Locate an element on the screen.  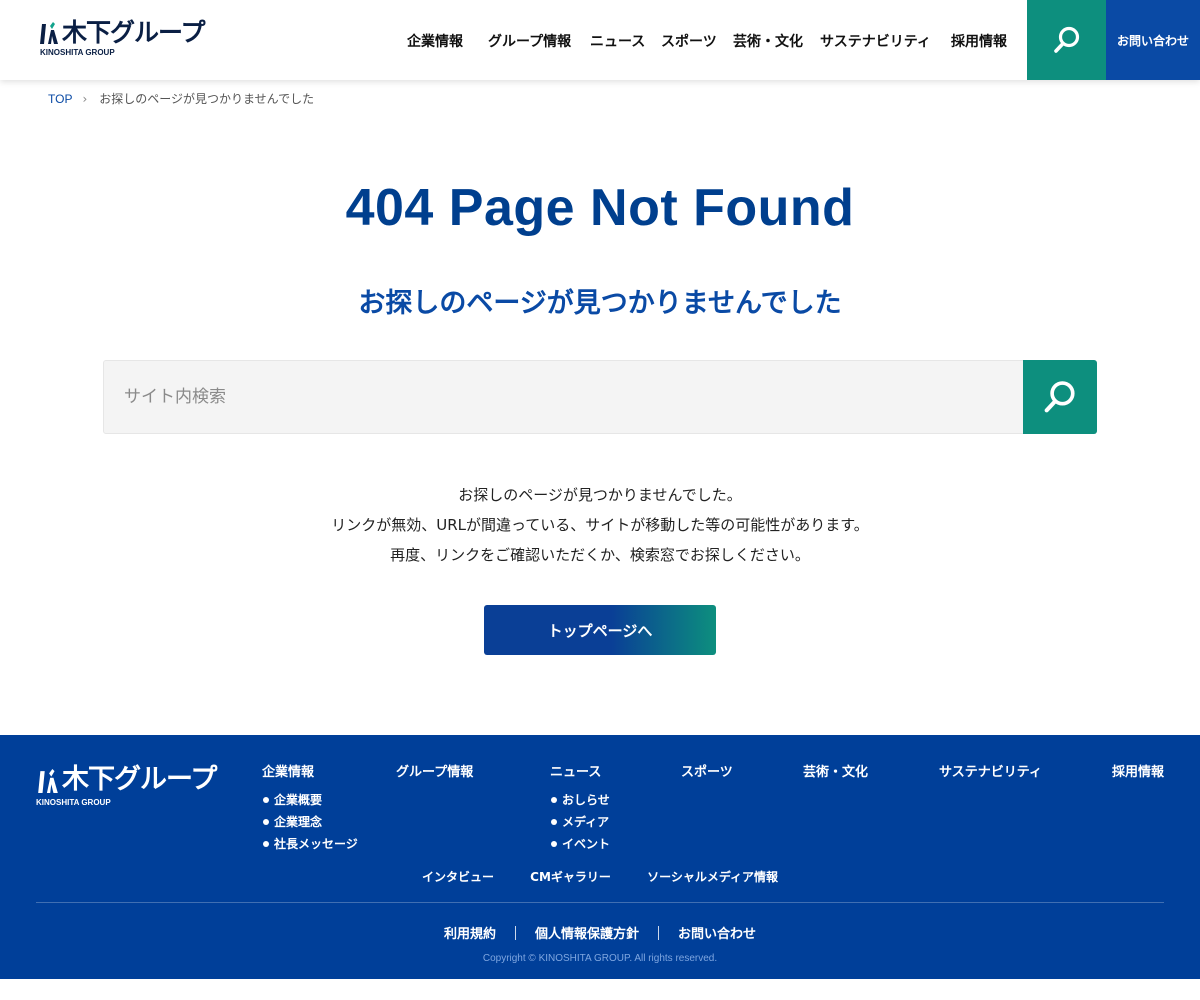
footer-link-privacy: 個人情報保護方針 is located at coordinates (587, 932).